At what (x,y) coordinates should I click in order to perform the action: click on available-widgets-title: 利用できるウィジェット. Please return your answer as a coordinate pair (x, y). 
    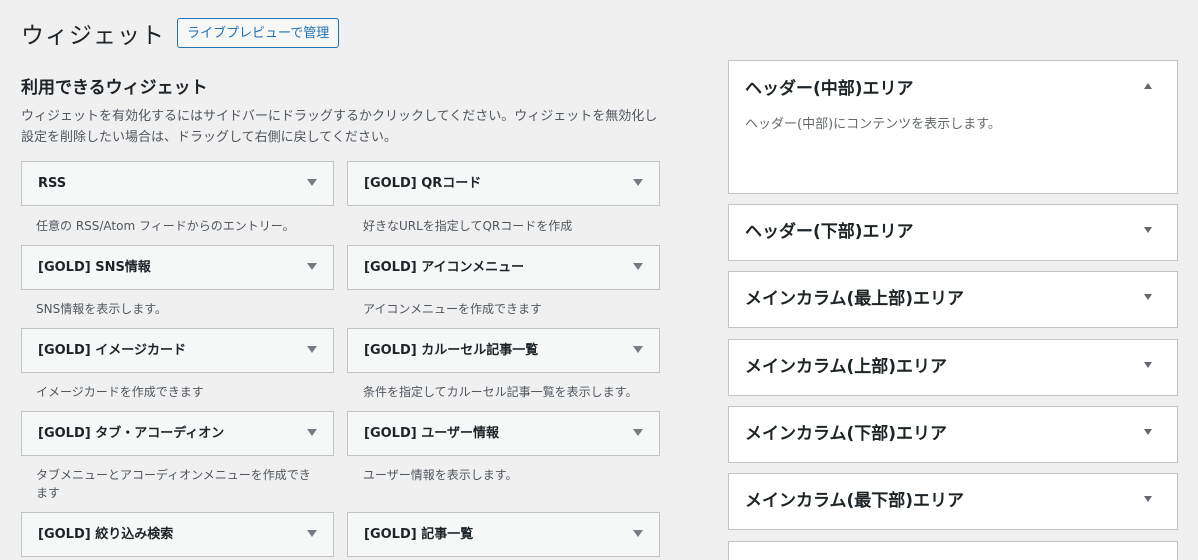
    Looking at the image, I should click on (114, 88).